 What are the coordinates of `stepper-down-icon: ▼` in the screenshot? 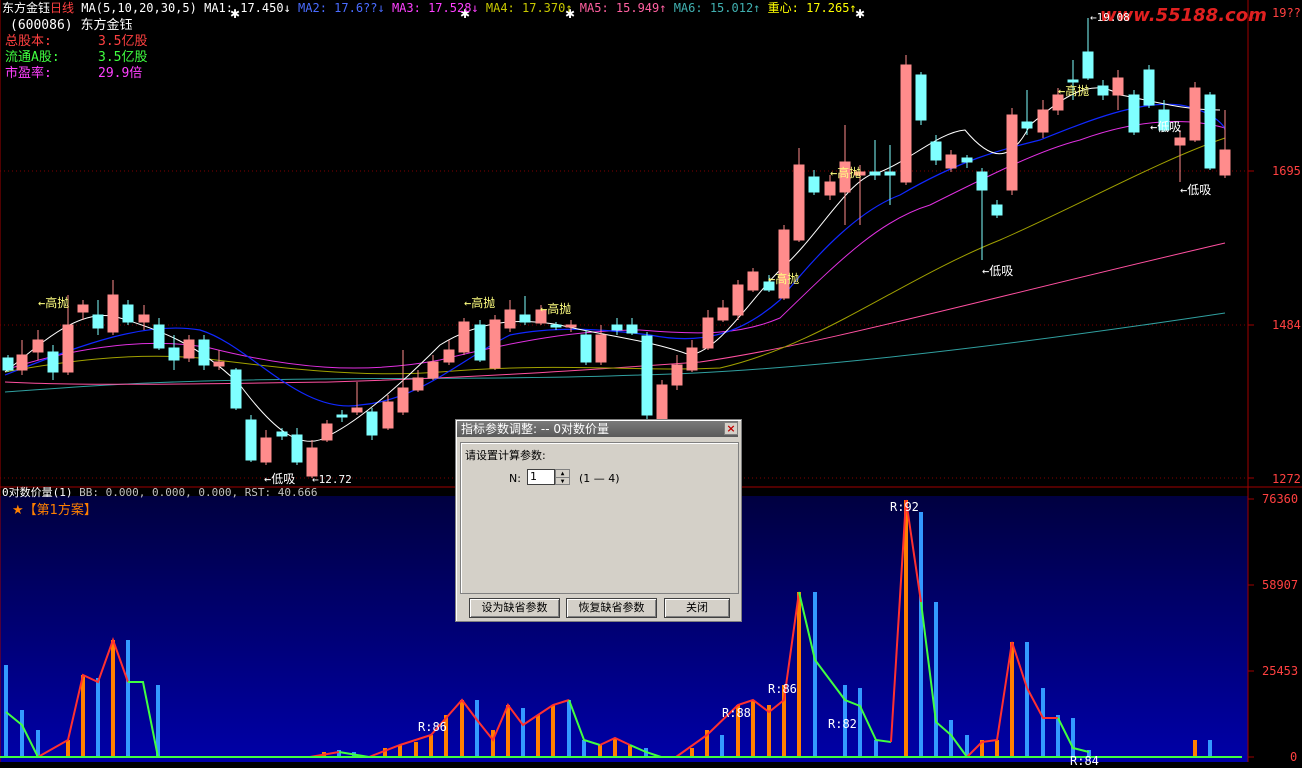 It's located at (562, 481).